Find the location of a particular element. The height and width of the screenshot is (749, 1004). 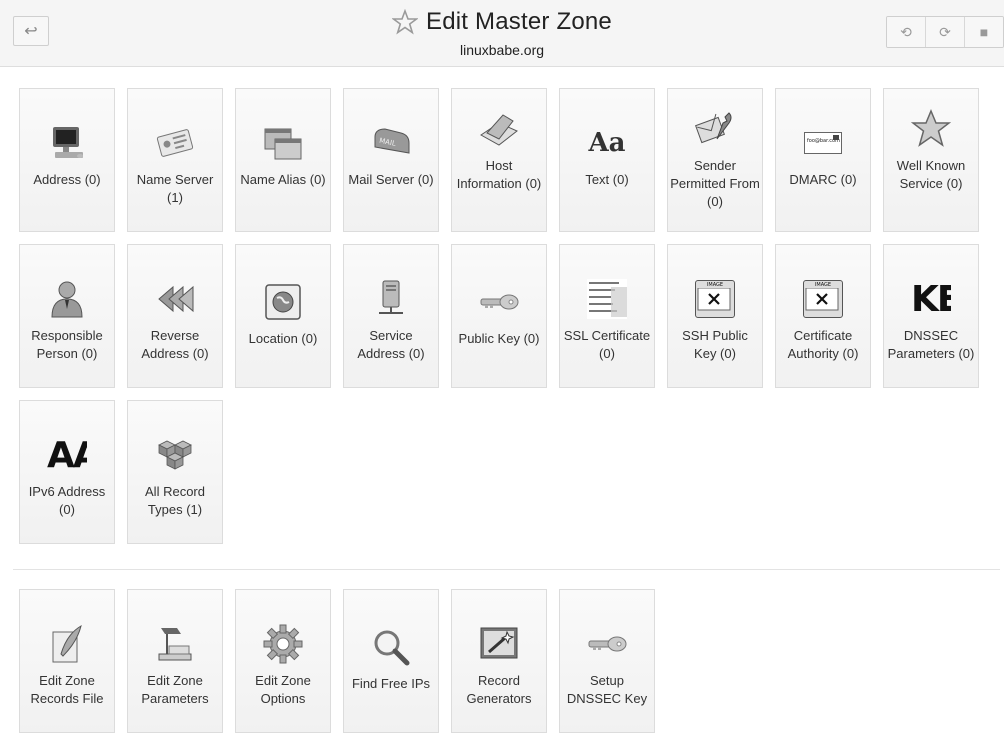

record-label: Public Key (0) is located at coordinates (499, 338).